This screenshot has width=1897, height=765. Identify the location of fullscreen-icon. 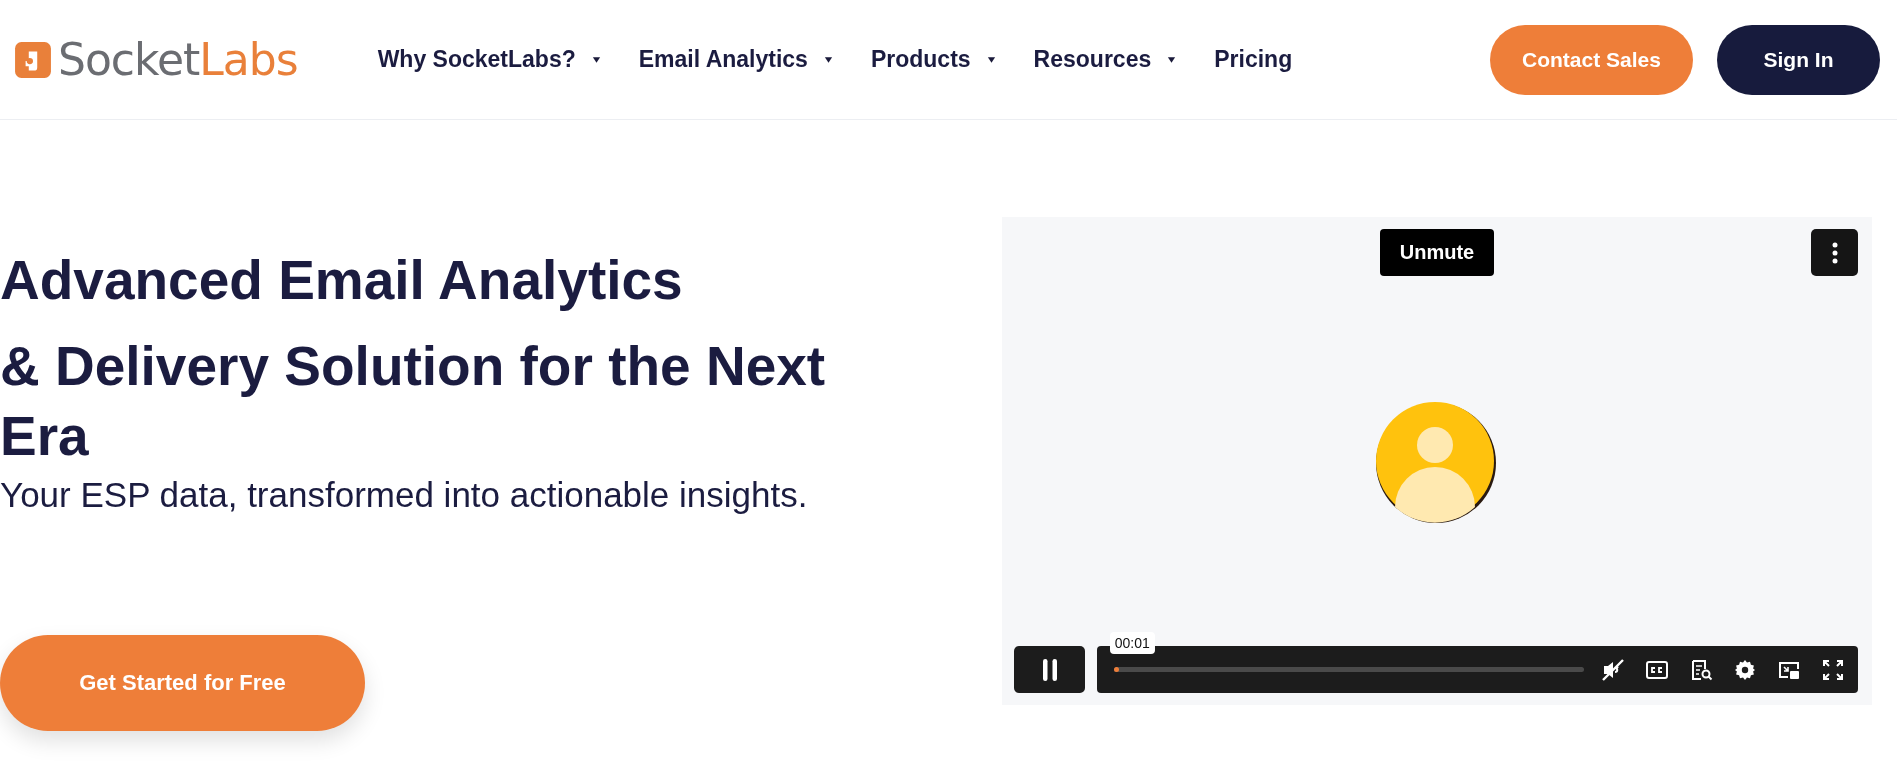
(1833, 669).